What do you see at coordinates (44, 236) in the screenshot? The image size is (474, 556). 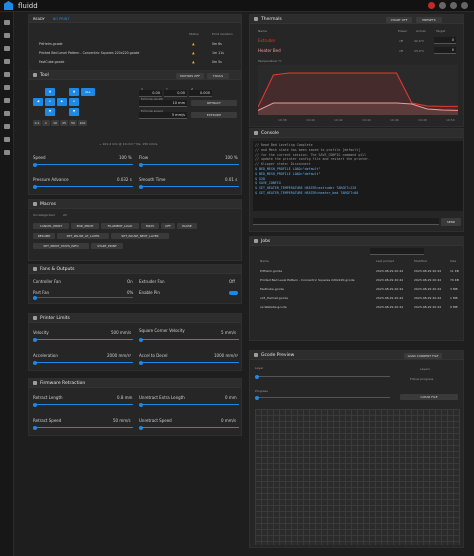 I see `macro-resume: RESUME` at bounding box center [44, 236].